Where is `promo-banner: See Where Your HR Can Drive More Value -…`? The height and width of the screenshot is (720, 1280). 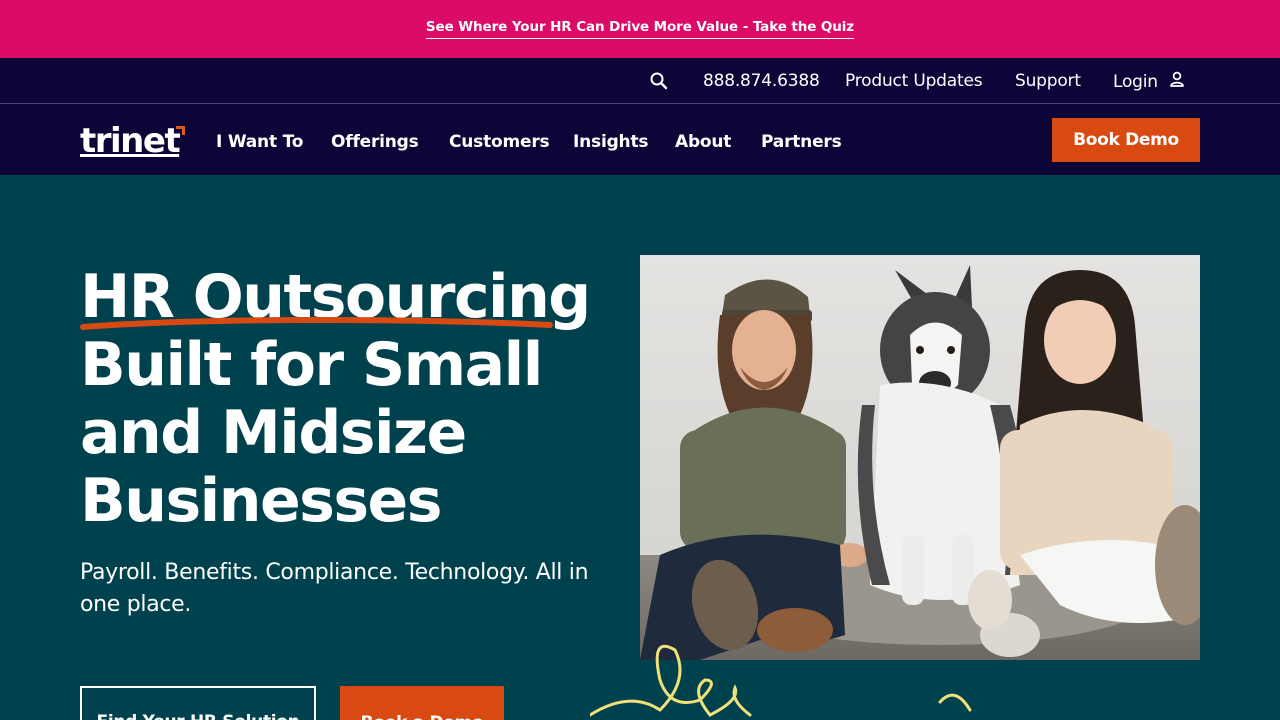 promo-banner: See Where Your HR Can Drive More Value -… is located at coordinates (640, 29).